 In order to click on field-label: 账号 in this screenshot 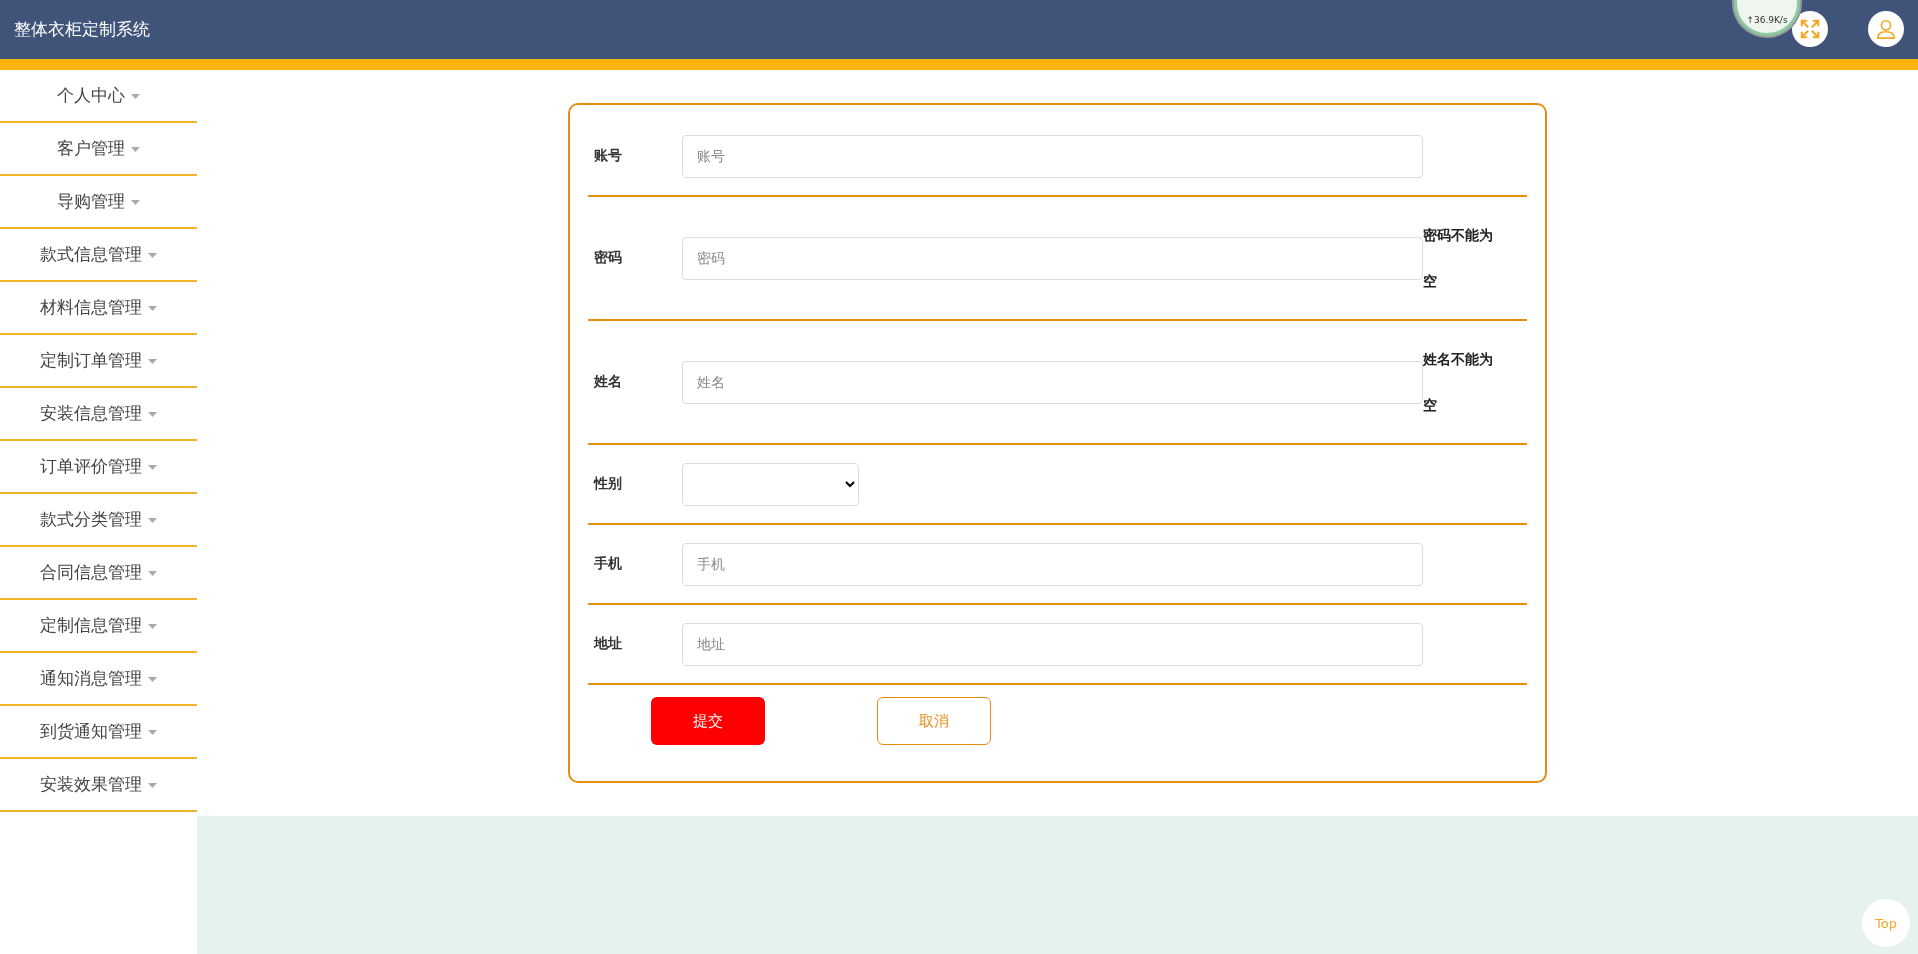, I will do `click(608, 156)`.